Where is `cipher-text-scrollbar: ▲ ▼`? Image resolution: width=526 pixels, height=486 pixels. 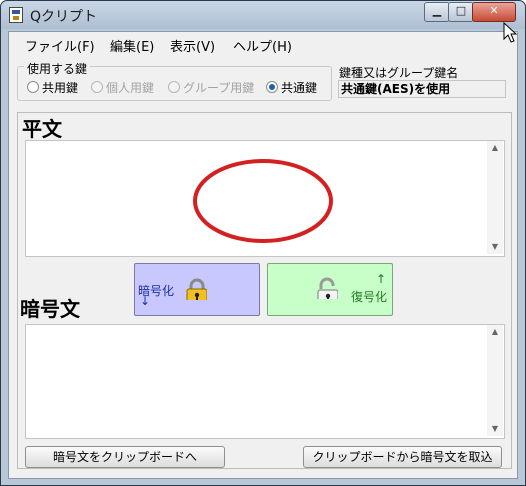
cipher-text-scrollbar: ▲ ▼ is located at coordinates (495, 380).